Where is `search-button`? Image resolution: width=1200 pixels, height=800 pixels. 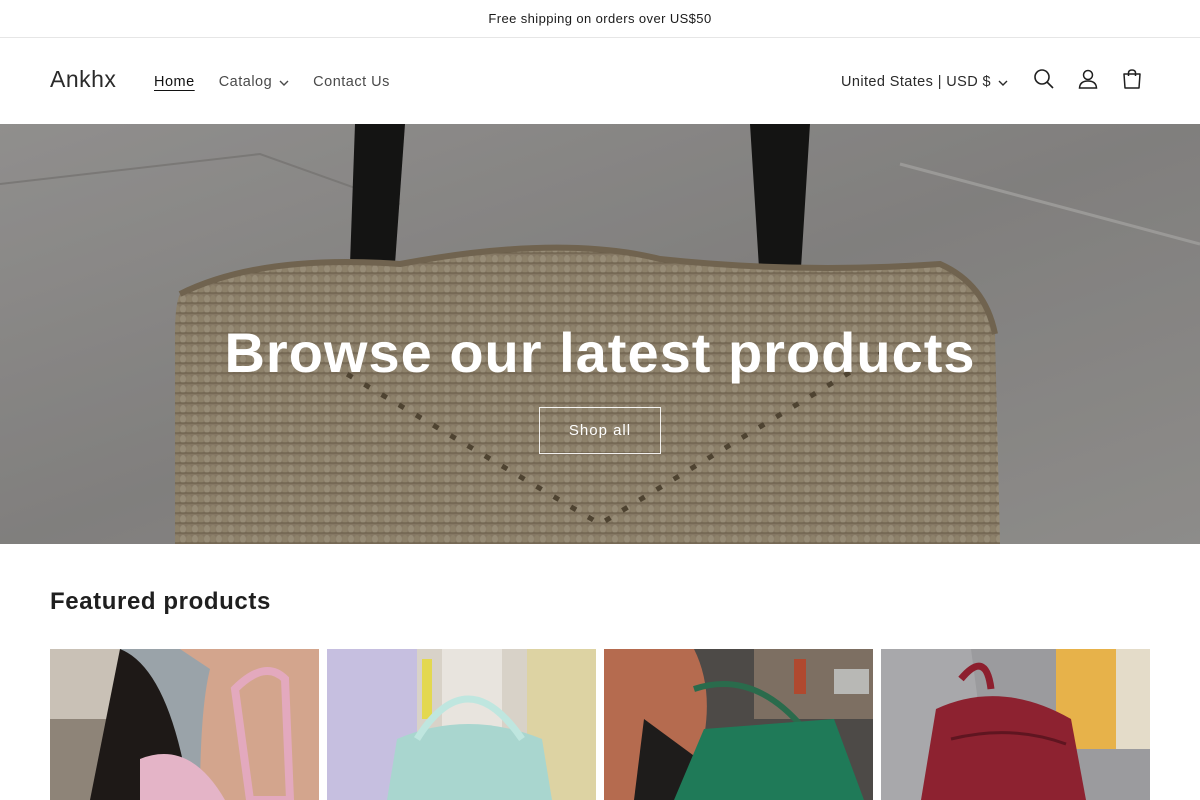 search-button is located at coordinates (1044, 82).